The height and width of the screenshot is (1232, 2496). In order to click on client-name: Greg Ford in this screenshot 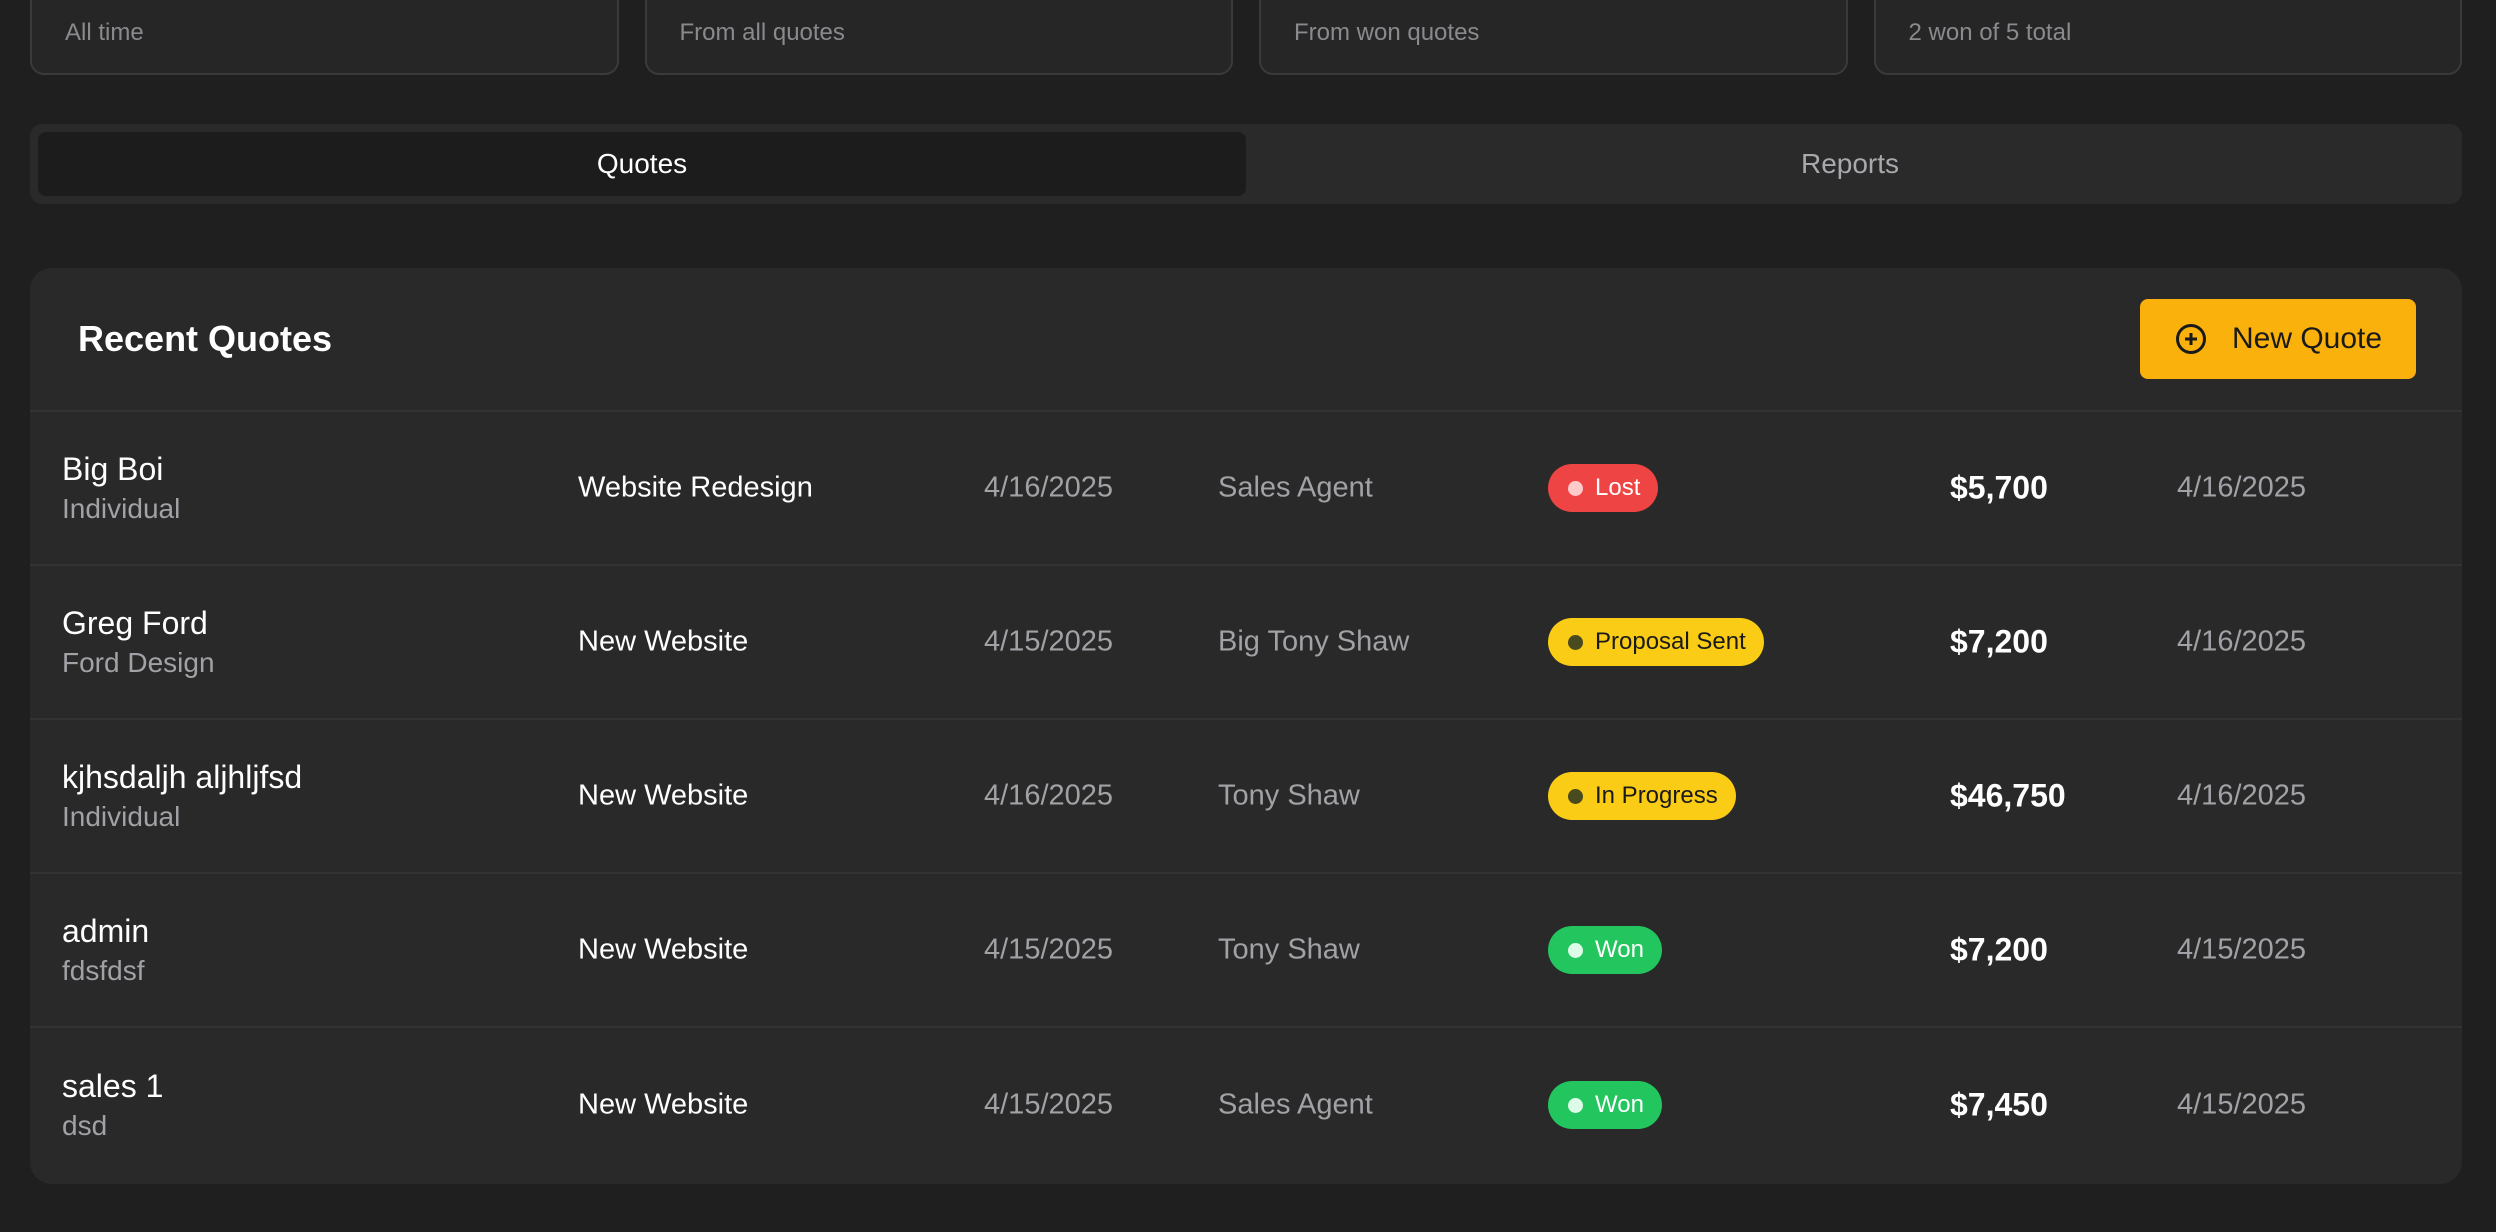, I will do `click(135, 623)`.